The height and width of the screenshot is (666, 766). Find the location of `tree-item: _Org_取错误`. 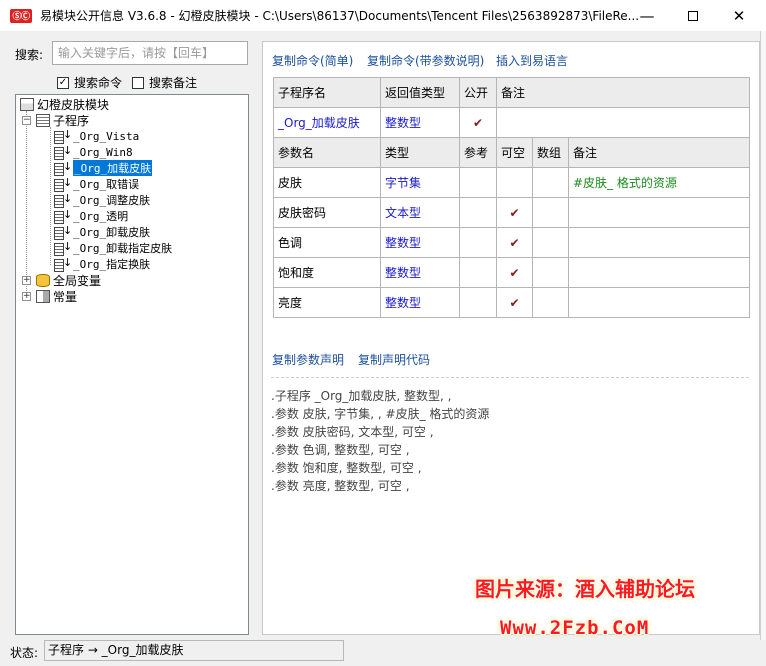

tree-item: _Org_取错误 is located at coordinates (96, 184).